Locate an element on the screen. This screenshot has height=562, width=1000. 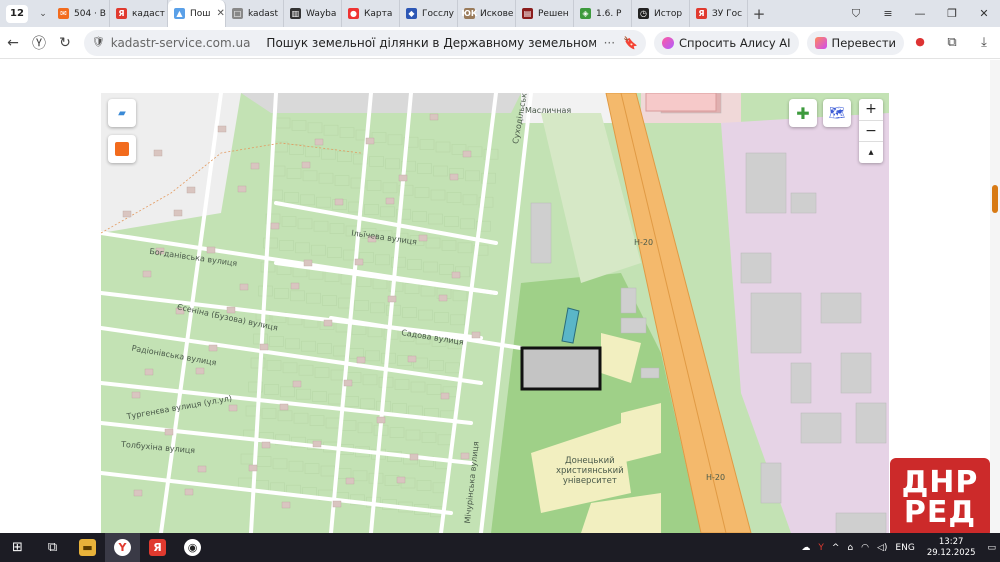
windows-start-icon: ⊞ is located at coordinates (17, 547).